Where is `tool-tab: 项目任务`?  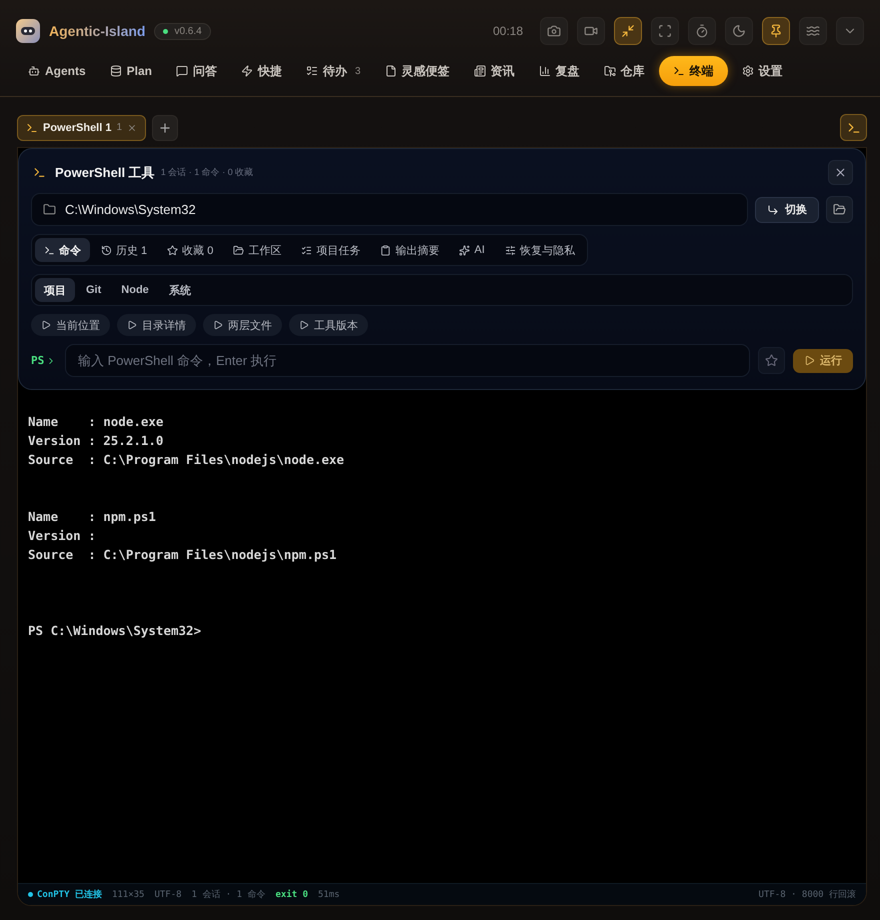
tool-tab: 项目任务 is located at coordinates (331, 250).